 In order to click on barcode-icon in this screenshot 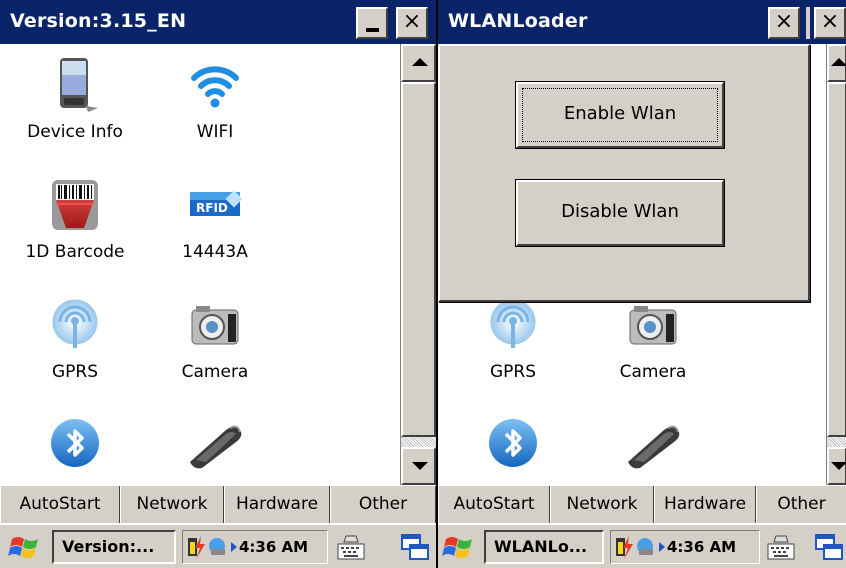, I will do `click(75, 205)`.